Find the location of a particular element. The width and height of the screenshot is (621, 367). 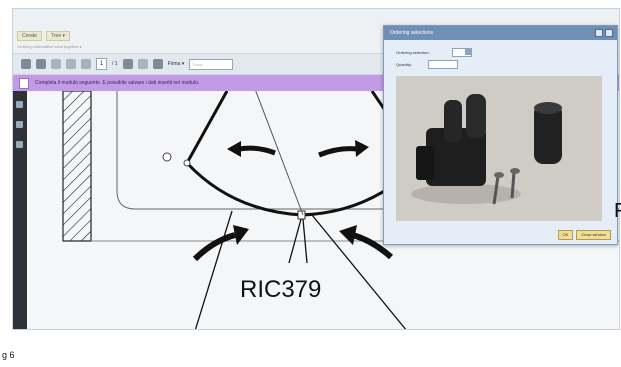

save-icon is located at coordinates (41, 64).